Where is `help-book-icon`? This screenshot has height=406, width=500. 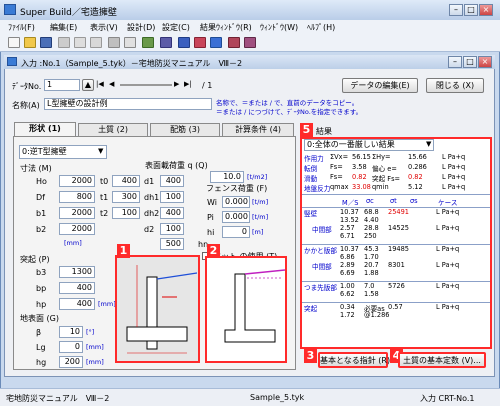 help-book-icon is located at coordinates (250, 42).